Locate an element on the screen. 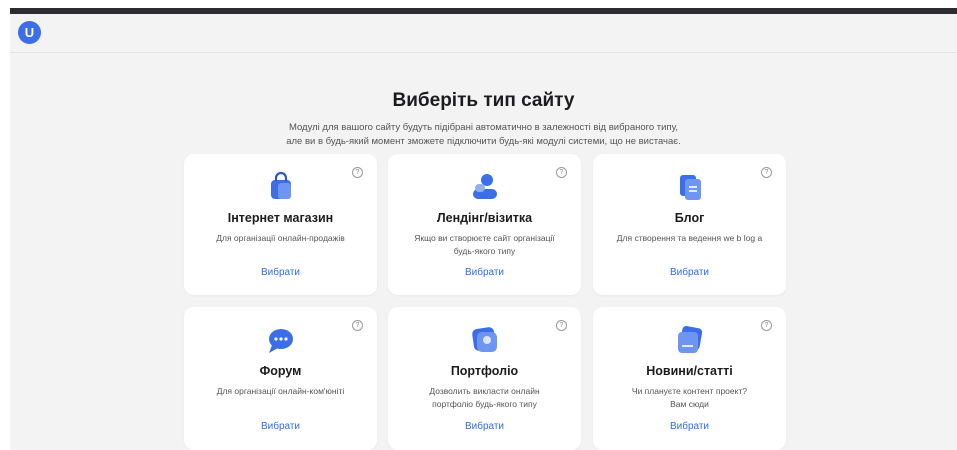 The height and width of the screenshot is (450, 957). card-description: Чи плануєте контент проект? Вам сюди is located at coordinates (689, 398).